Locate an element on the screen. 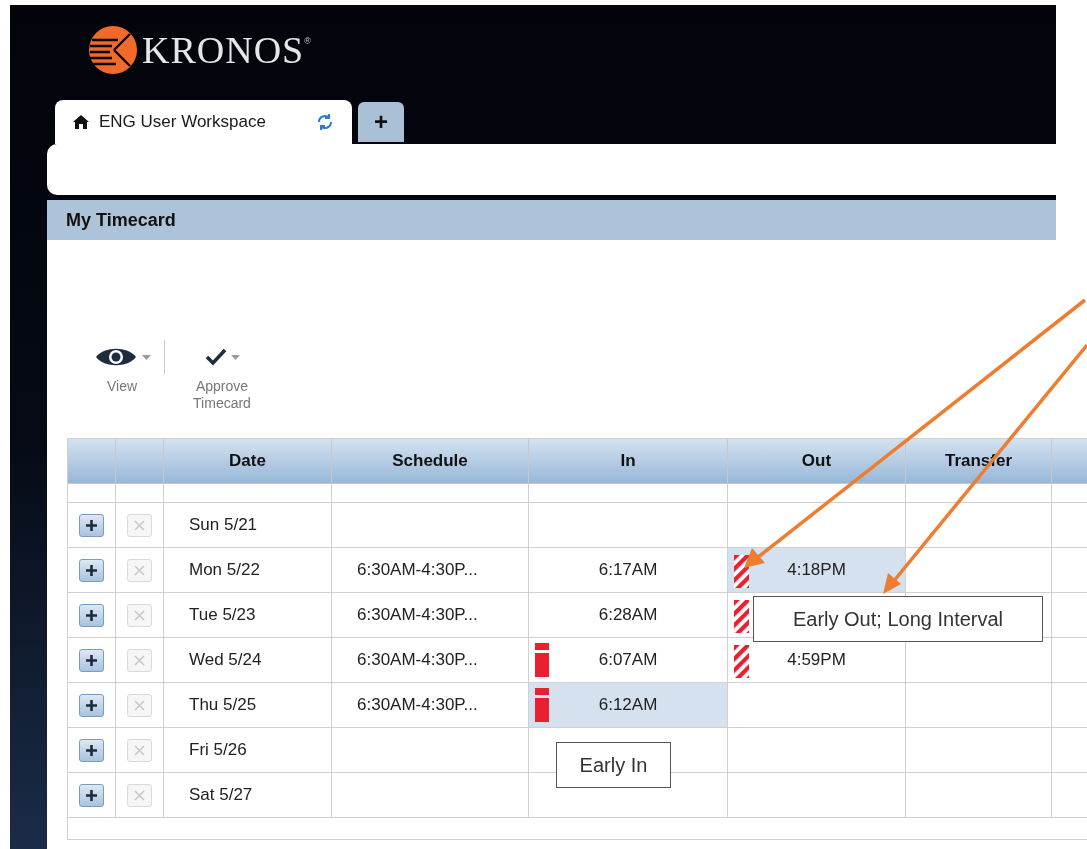 Image resolution: width=1087 pixels, height=849 pixels. tooltip: Early Out; Long Interval is located at coordinates (898, 619).